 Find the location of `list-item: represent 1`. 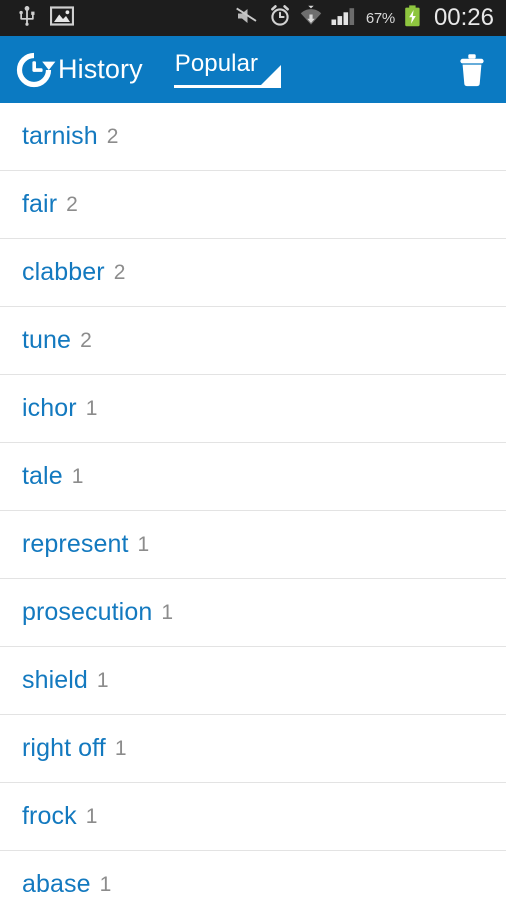

list-item: represent 1 is located at coordinates (253, 545).